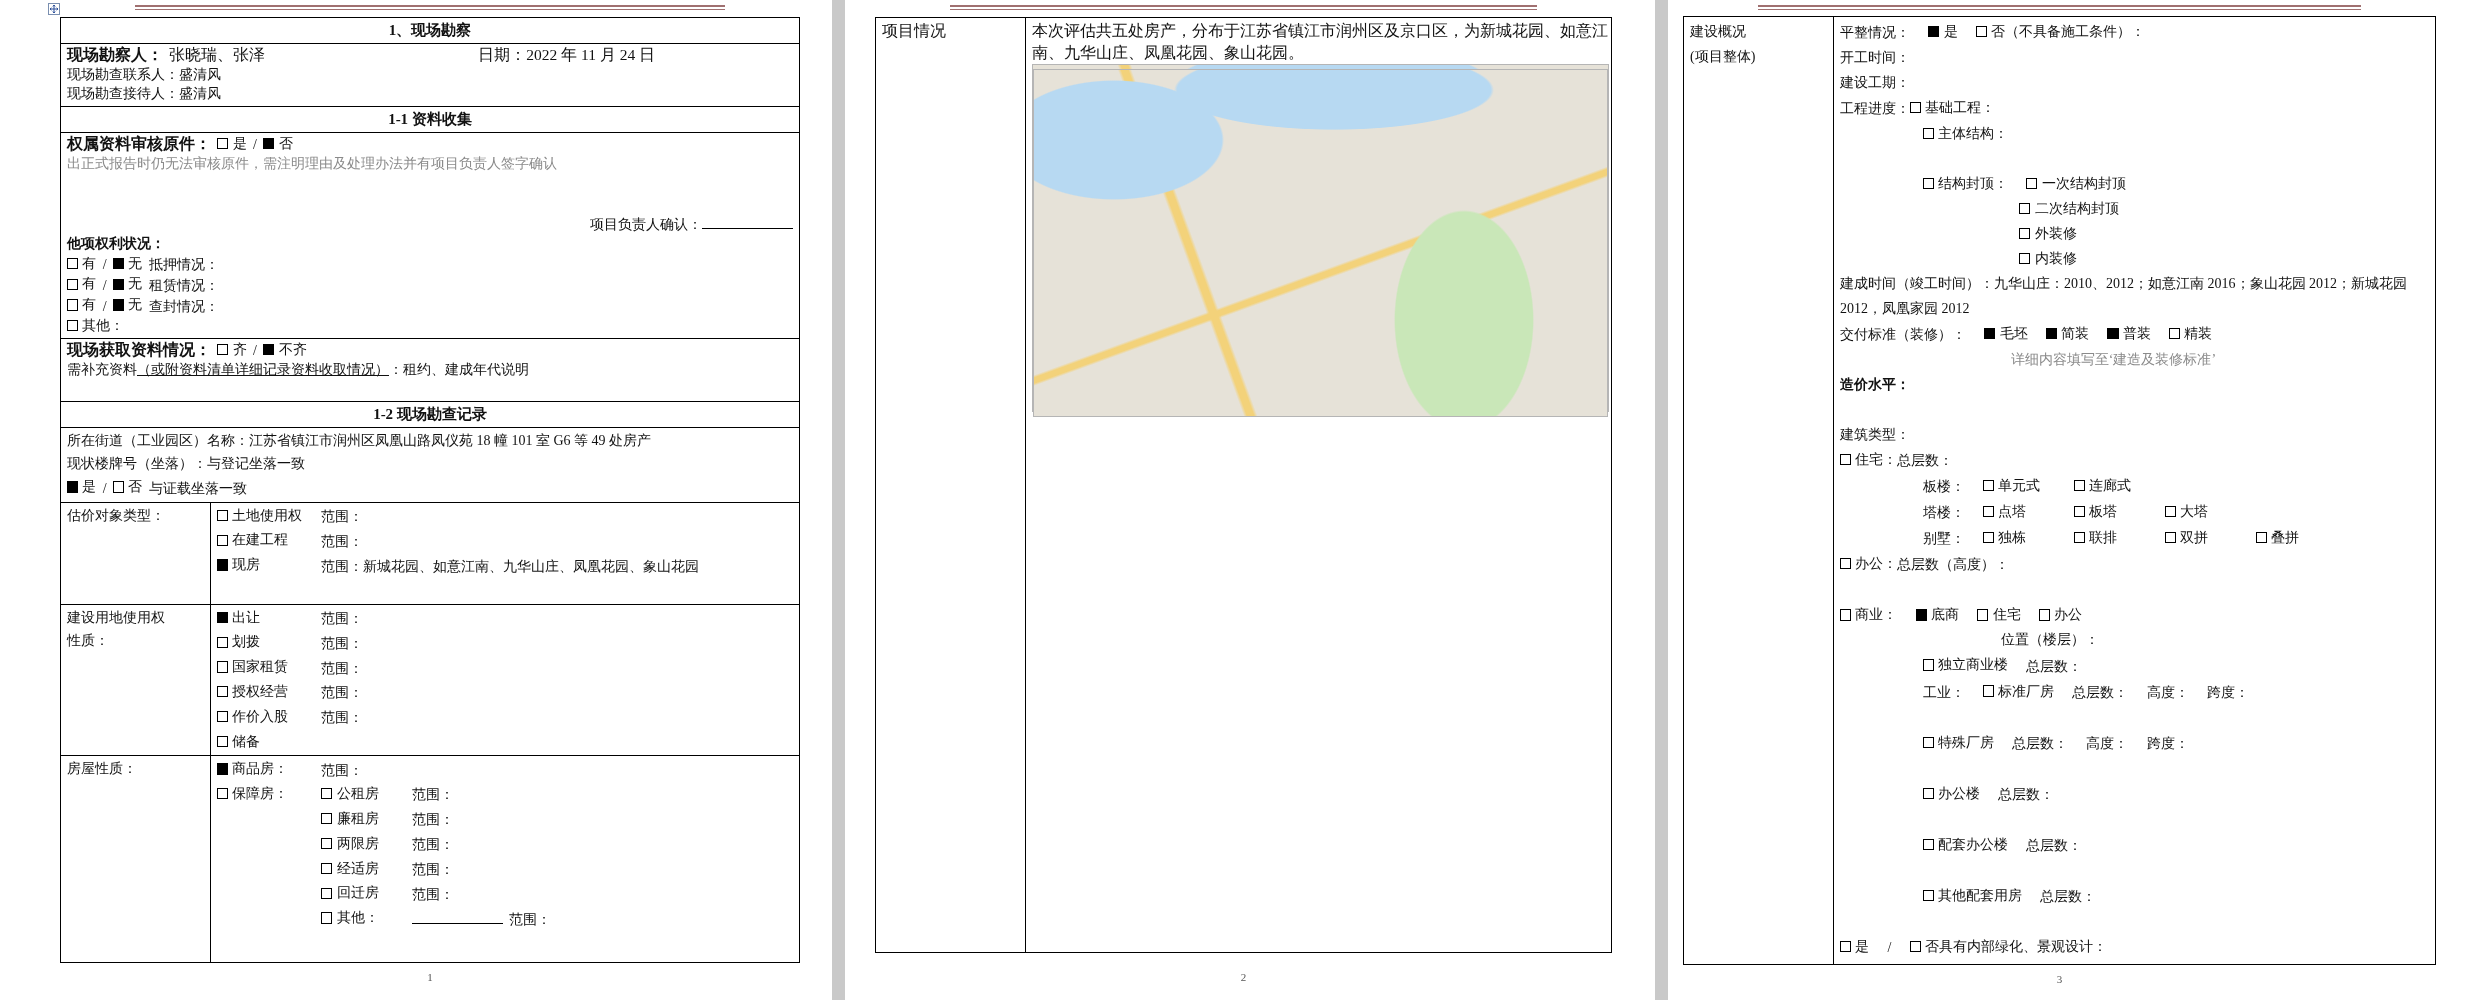 Image resolution: width=2487 pixels, height=1000 pixels. I want to click on form-text: 与证载坐落一致, so click(197, 488).